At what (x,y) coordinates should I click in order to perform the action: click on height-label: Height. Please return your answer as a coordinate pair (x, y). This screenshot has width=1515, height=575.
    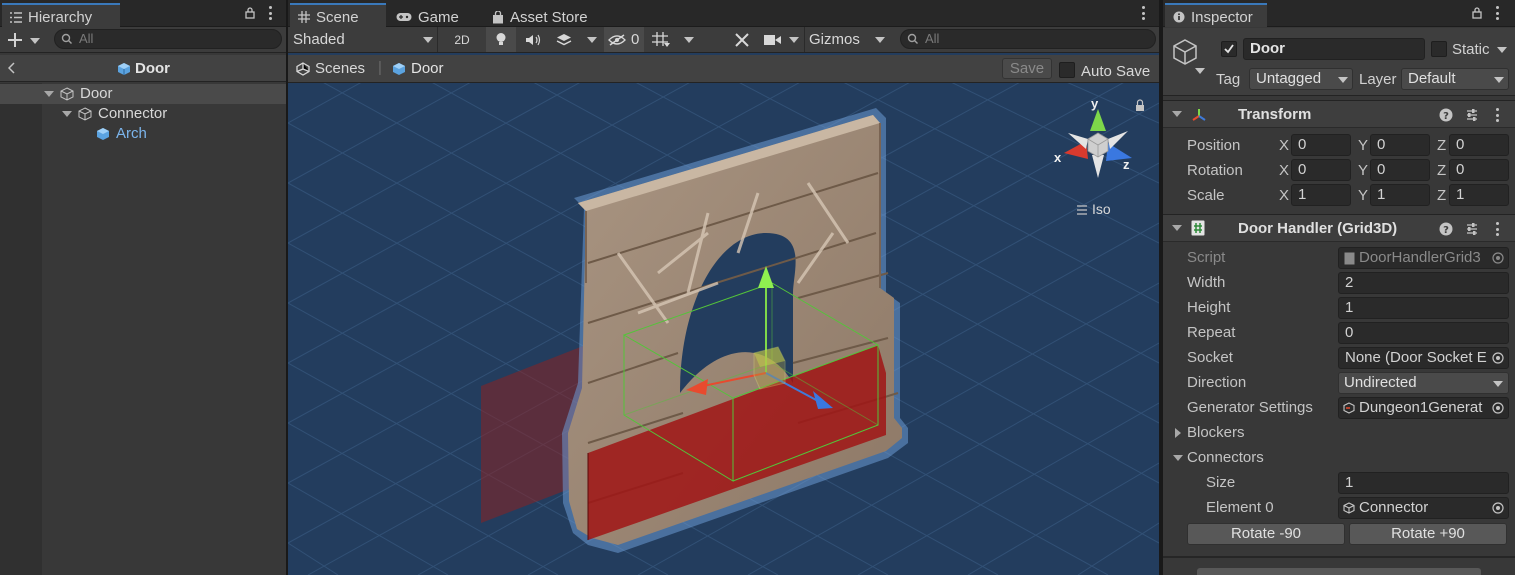
    Looking at the image, I should click on (1209, 307).